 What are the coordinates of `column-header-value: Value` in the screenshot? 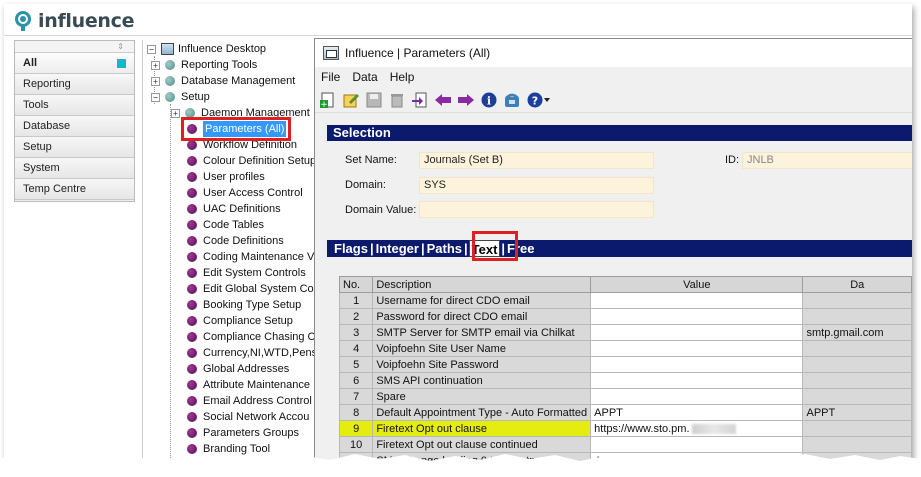 It's located at (697, 284).